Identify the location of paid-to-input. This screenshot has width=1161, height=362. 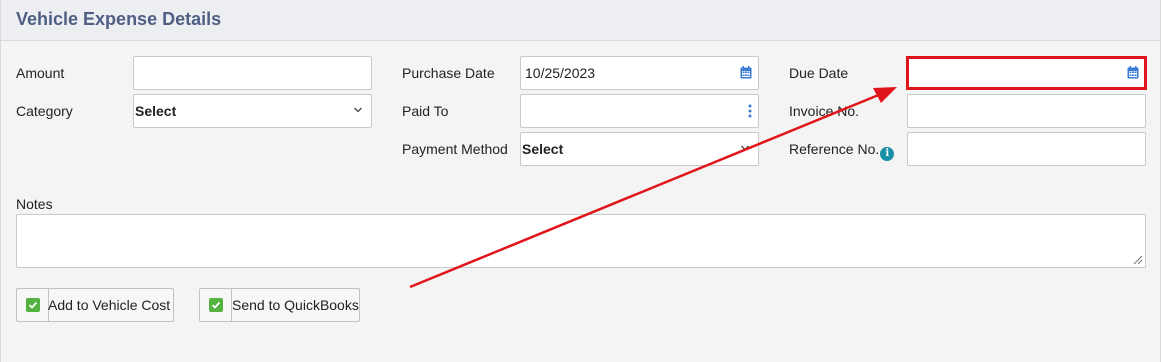
(639, 111).